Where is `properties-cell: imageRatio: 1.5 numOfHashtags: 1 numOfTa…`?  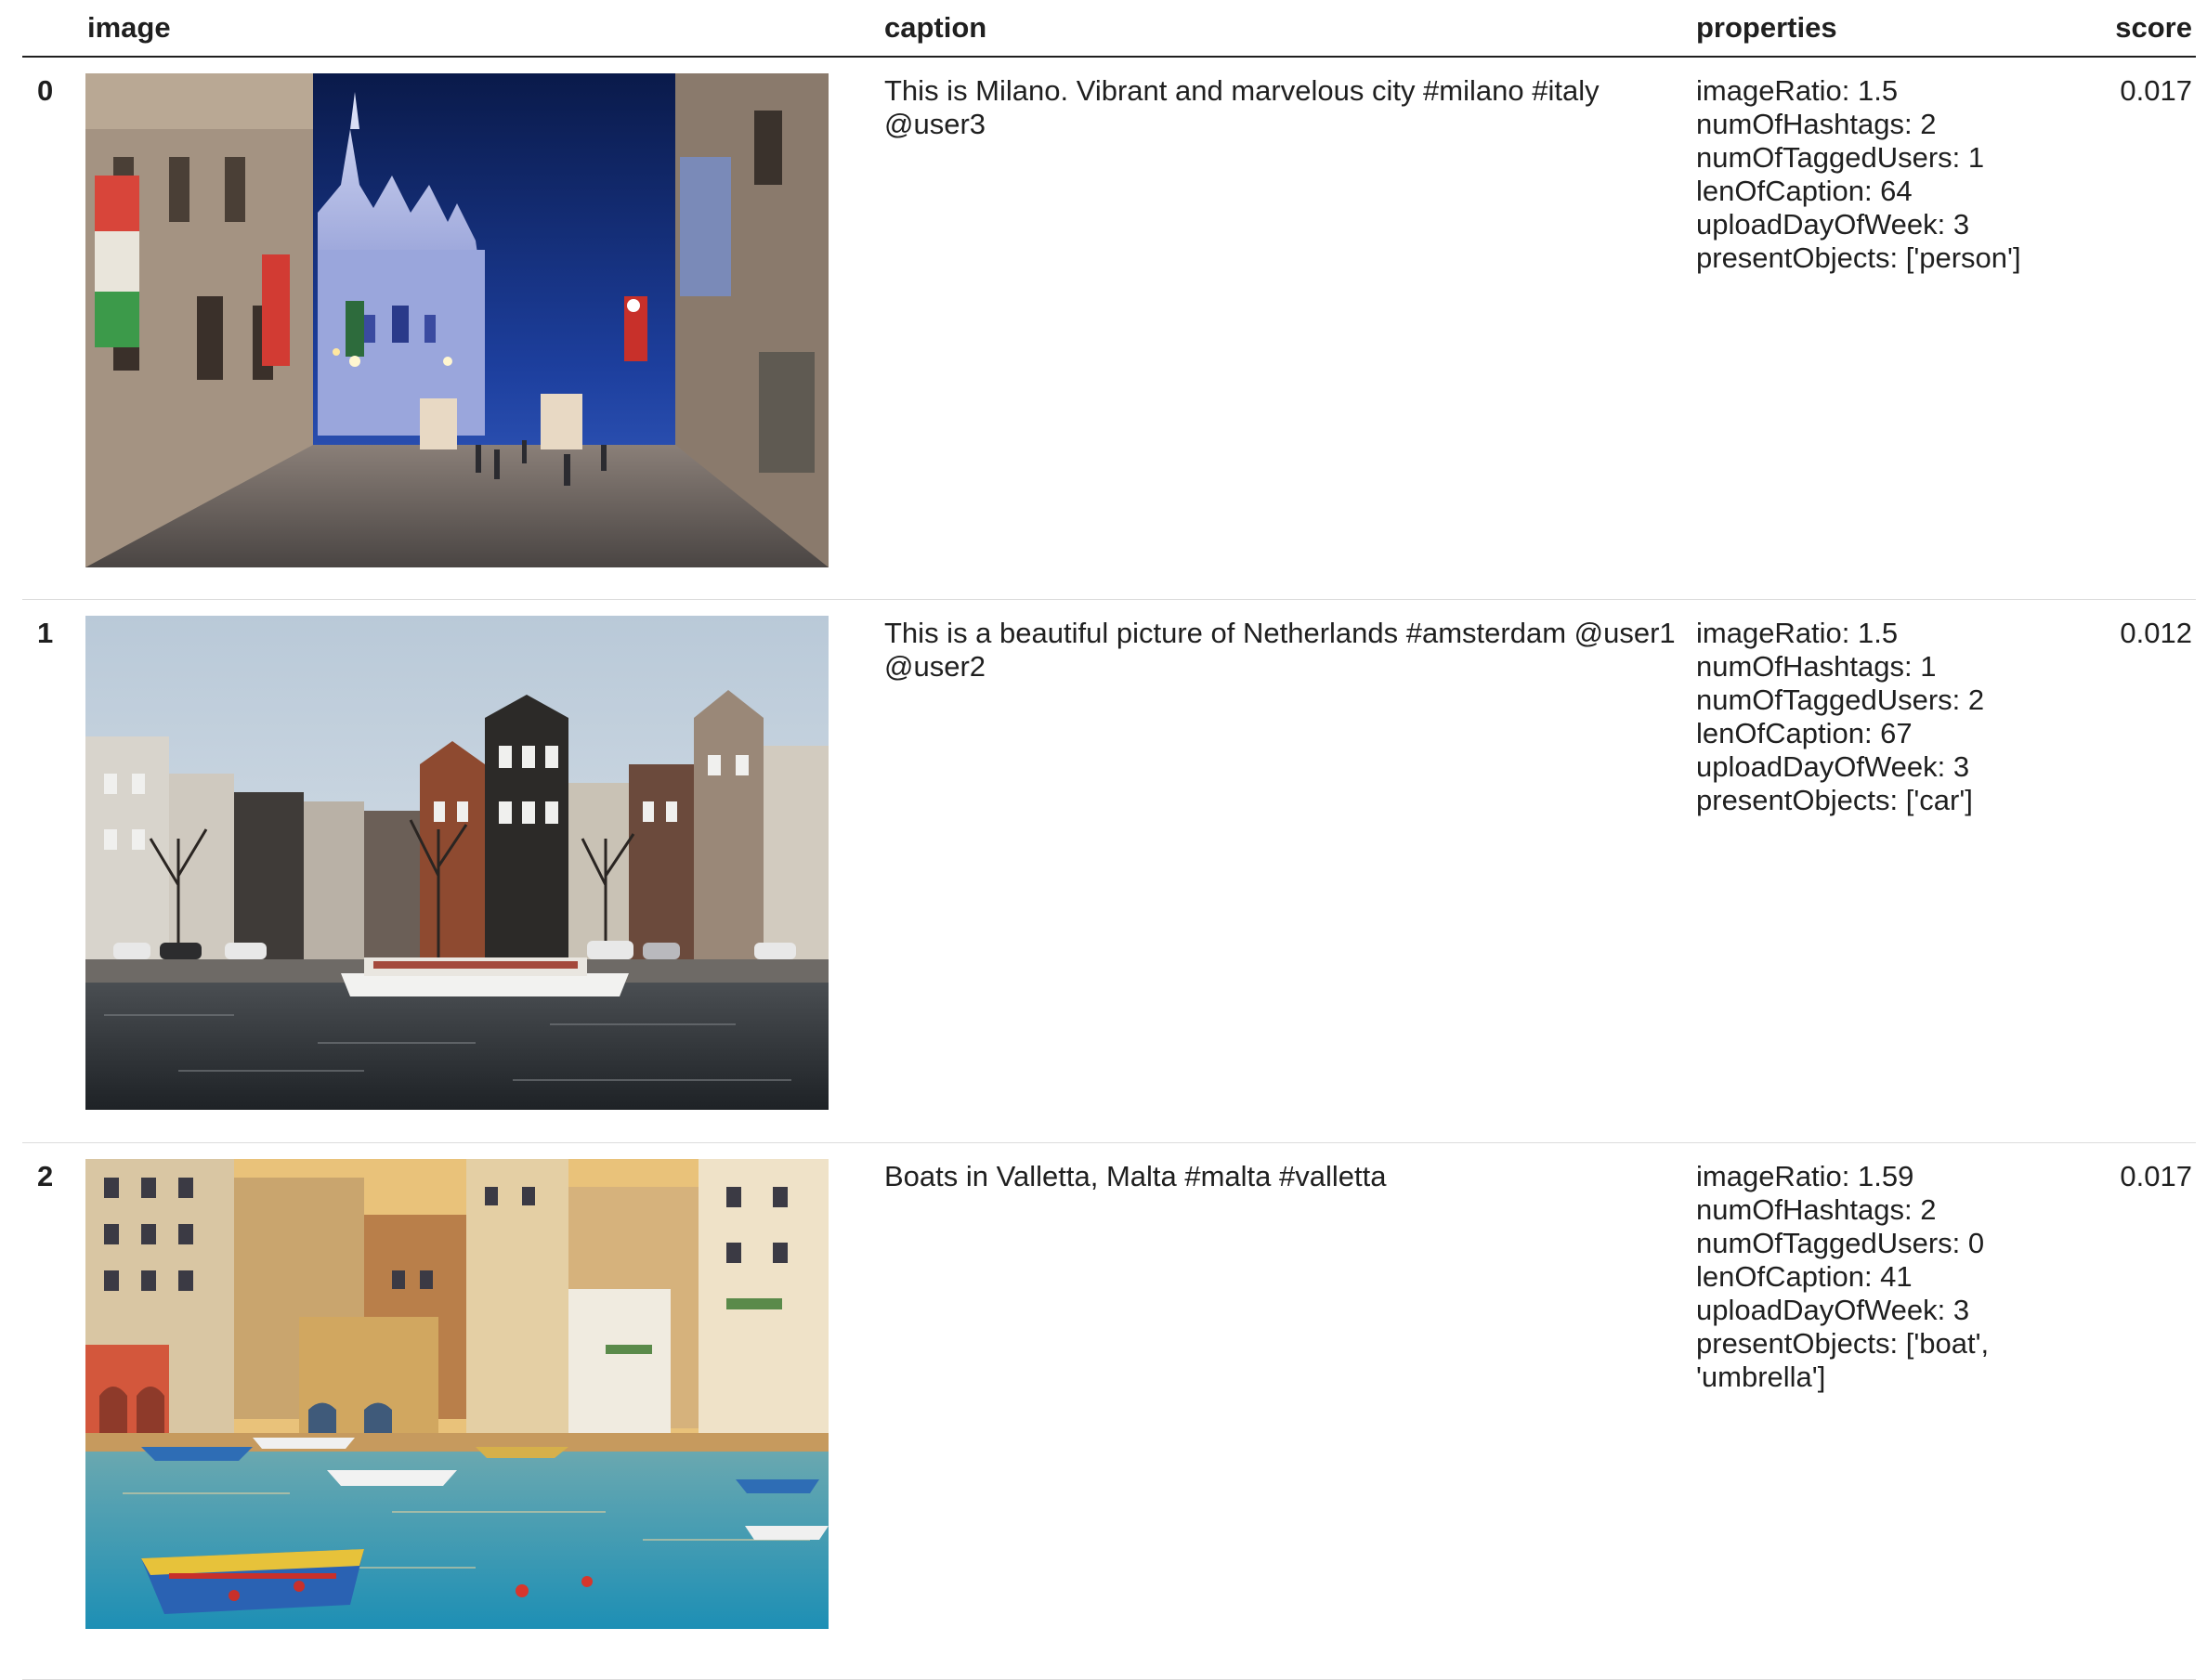 properties-cell: imageRatio: 1.5 numOfHashtags: 1 numOfTa… is located at coordinates (1893, 871).